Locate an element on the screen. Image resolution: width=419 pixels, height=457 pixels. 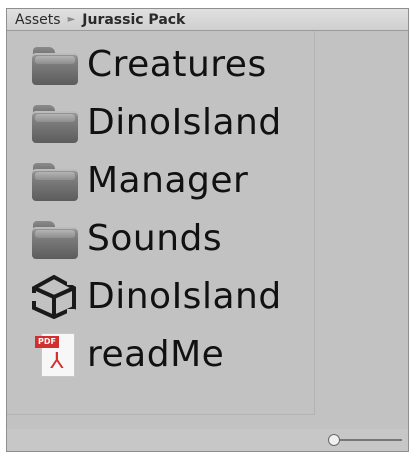
asset-item-creatures: Creatures is located at coordinates (148, 65).